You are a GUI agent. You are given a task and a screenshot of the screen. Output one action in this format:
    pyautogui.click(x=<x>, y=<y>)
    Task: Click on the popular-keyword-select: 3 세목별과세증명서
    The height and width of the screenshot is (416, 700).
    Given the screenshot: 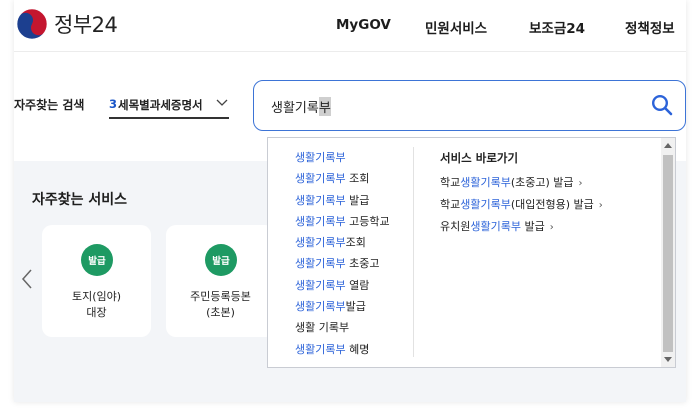 What is the action you would take?
    pyautogui.click(x=169, y=105)
    